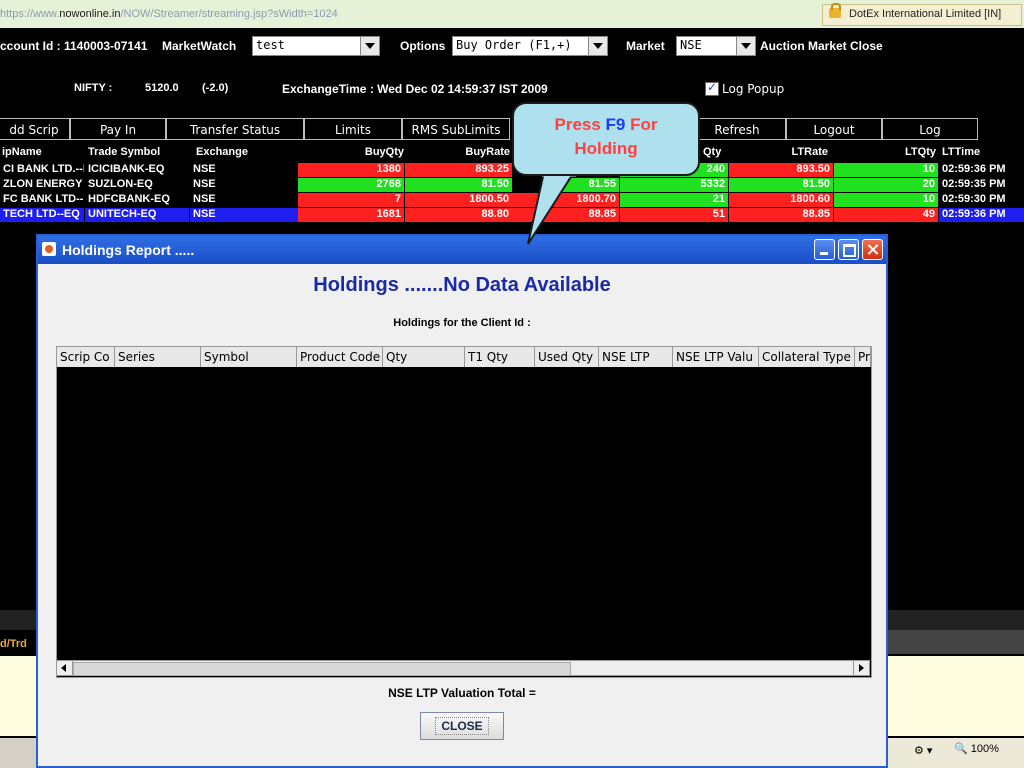 This screenshot has height=768, width=1024. What do you see at coordinates (848, 249) in the screenshot?
I see `maximize-button` at bounding box center [848, 249].